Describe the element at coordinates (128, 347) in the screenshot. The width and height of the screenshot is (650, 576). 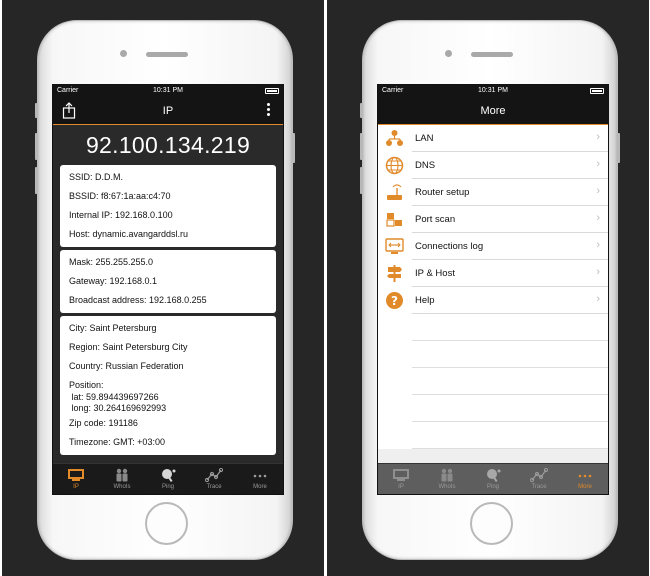
I see `region-value: Region: Saint Petersburg City` at that location.